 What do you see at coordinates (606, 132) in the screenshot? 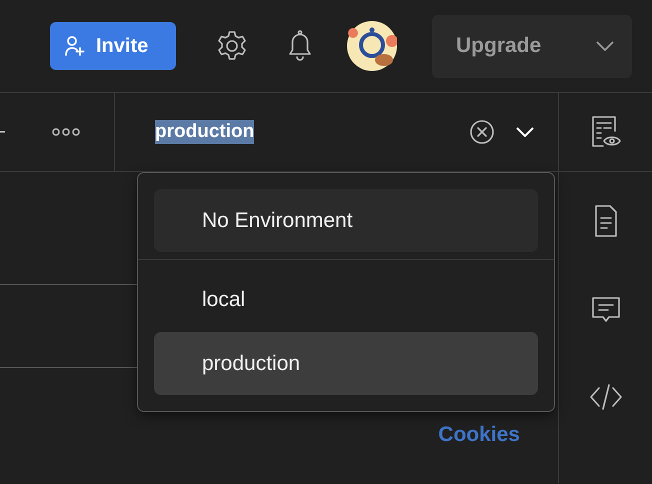
I see `document-preview-icon` at bounding box center [606, 132].